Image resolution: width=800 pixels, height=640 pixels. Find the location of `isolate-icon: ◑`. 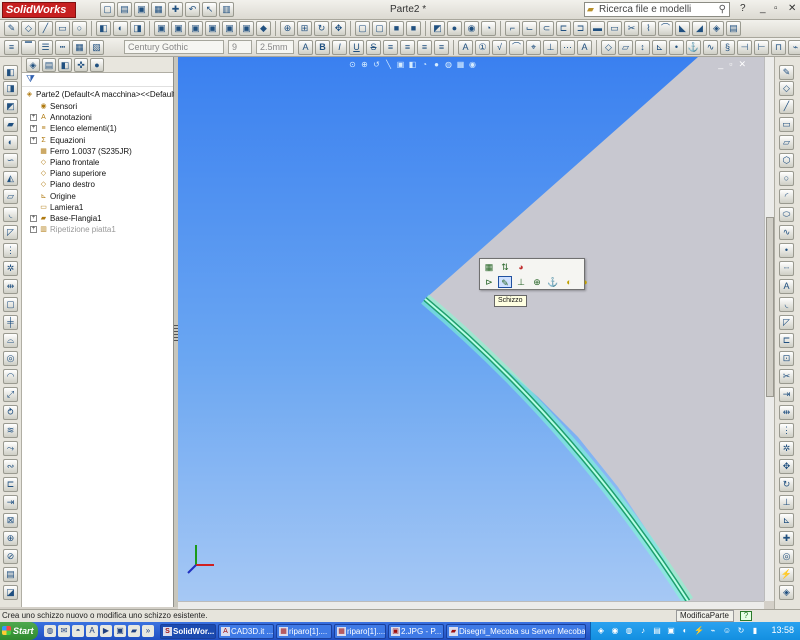

isolate-icon: ◑ is located at coordinates (585, 282).